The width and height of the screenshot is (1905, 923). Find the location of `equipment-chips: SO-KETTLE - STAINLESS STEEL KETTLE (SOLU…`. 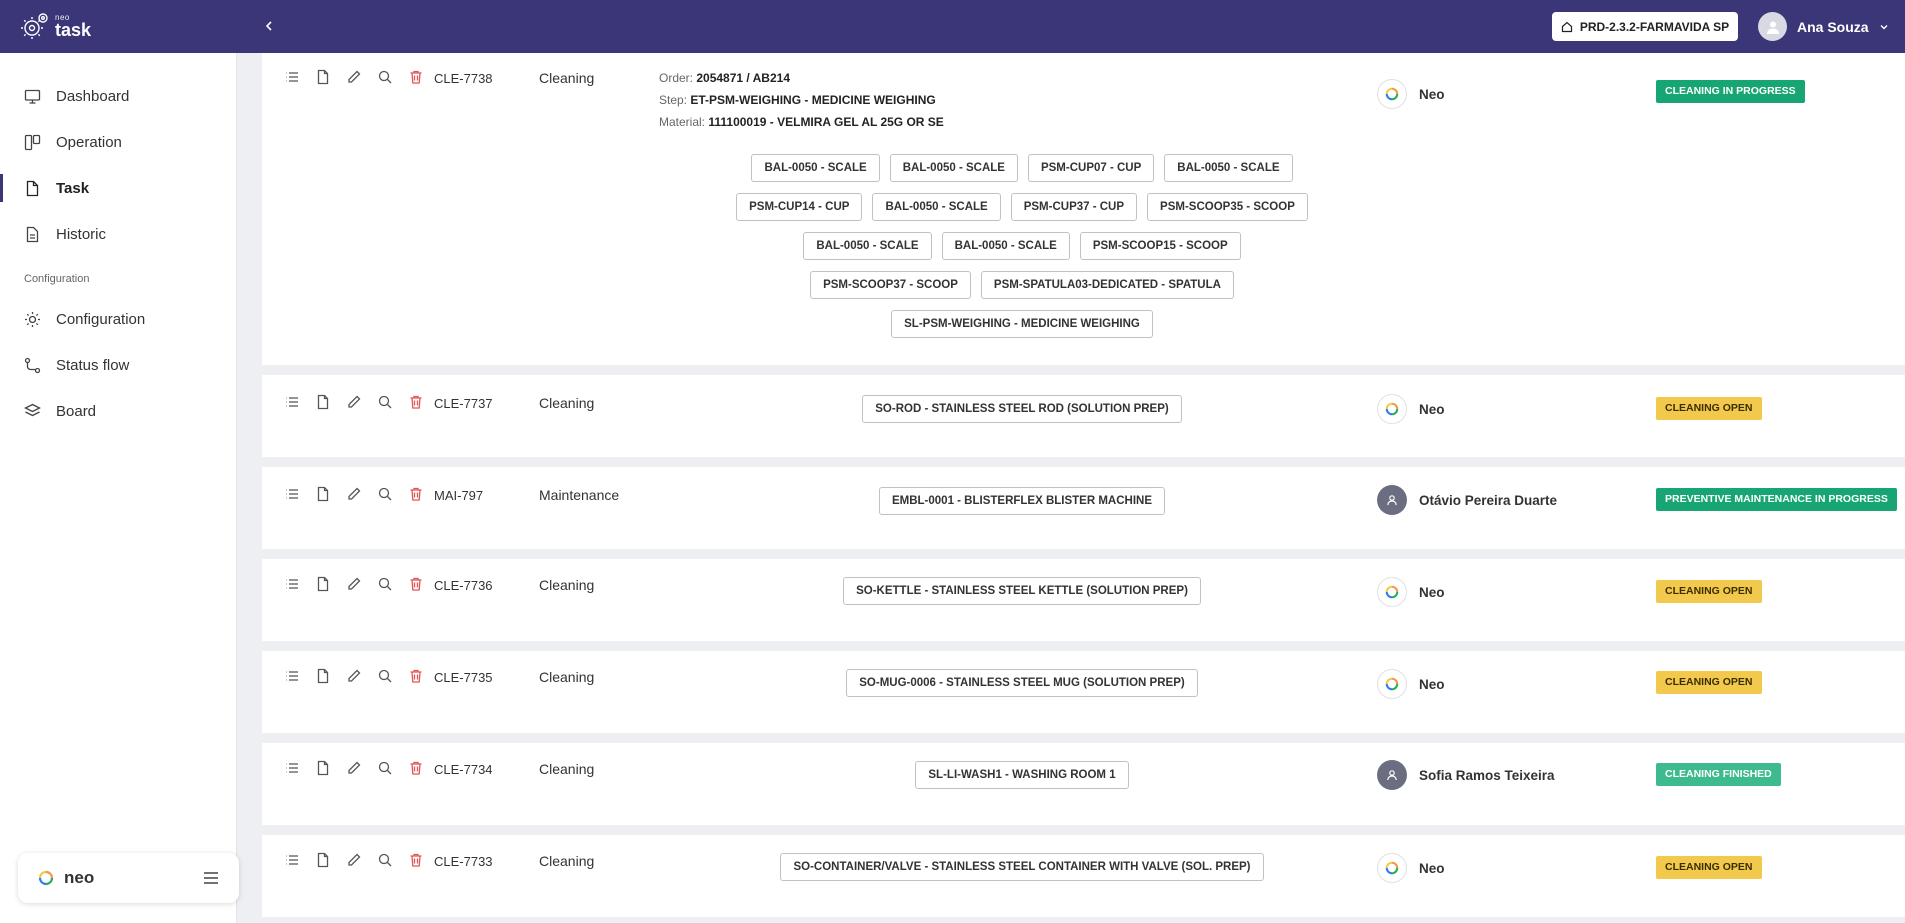

equipment-chips: SO-KETTLE - STAINLESS STEEL KETTLE (SOLU… is located at coordinates (1022, 596).